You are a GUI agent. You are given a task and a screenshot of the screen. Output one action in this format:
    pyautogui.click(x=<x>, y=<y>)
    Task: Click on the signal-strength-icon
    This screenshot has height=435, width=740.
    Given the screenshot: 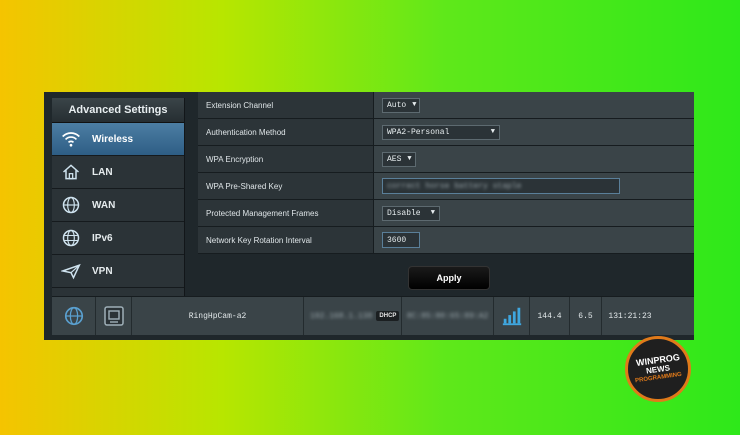 What is the action you would take?
    pyautogui.click(x=512, y=316)
    